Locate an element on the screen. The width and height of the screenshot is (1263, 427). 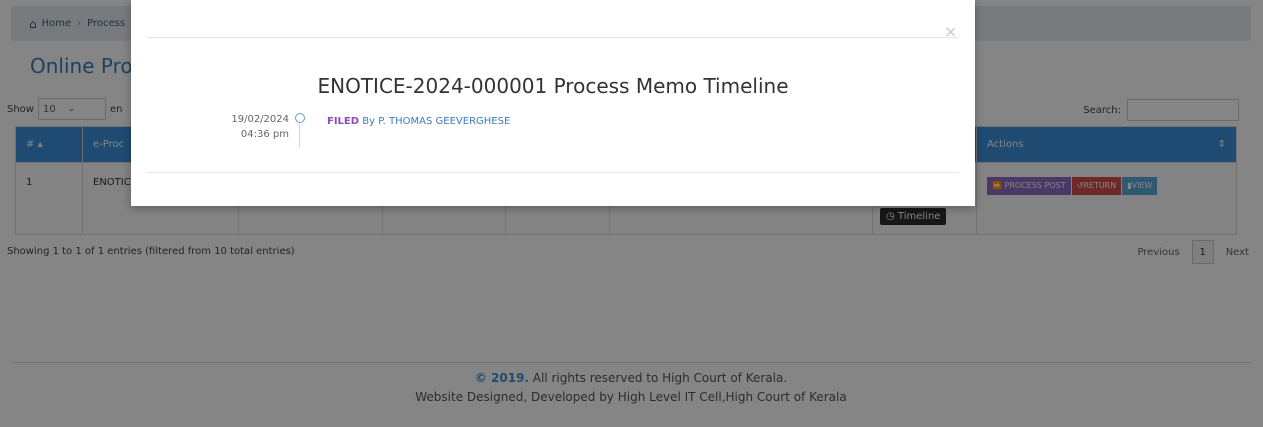
modal-header-divider is located at coordinates (553, 37).